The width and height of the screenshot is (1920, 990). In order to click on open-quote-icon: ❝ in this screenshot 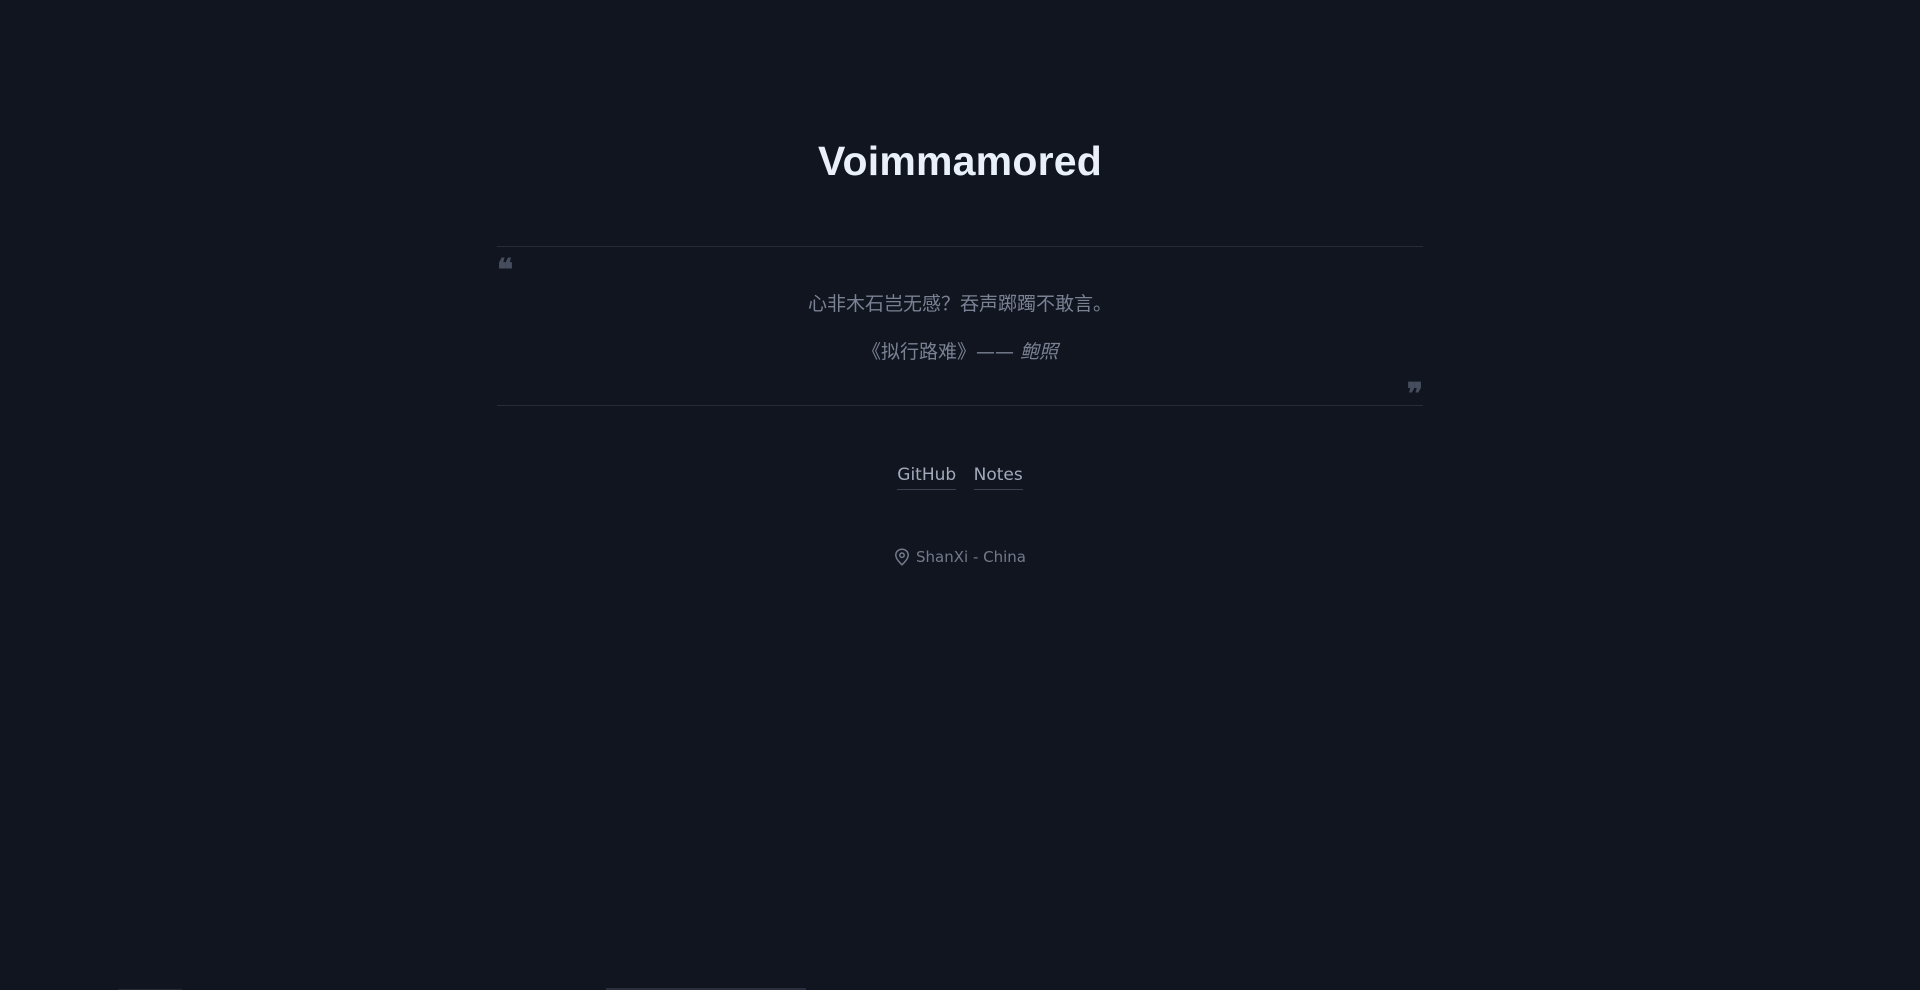, I will do `click(505, 270)`.